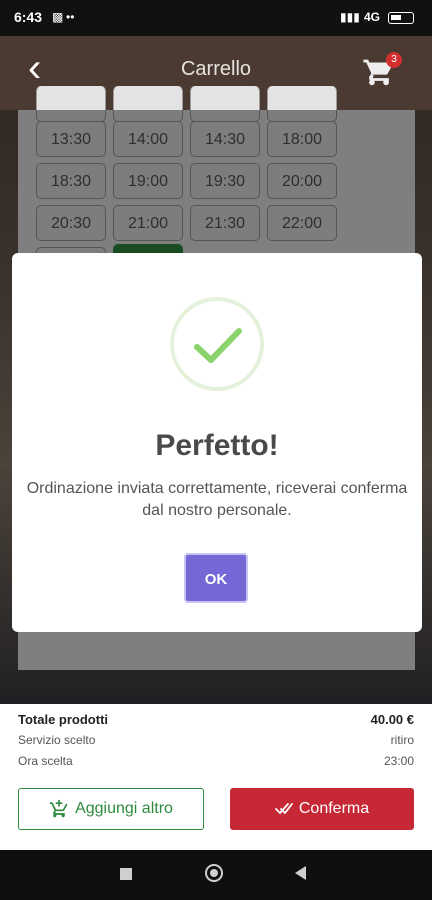 The width and height of the screenshot is (432, 900). I want to click on add-more-button: Aggiungi altro, so click(111, 809).